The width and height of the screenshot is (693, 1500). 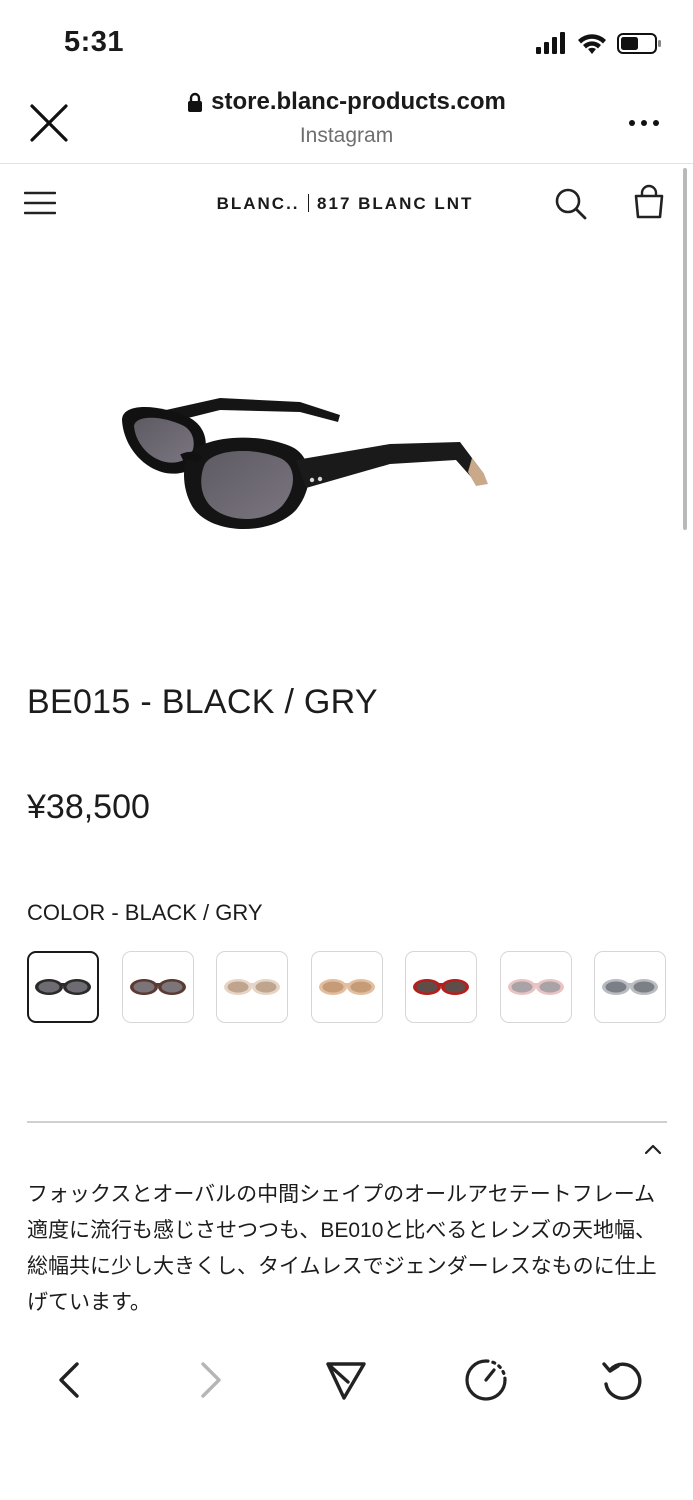 What do you see at coordinates (310, 460) in the screenshot?
I see `product-image` at bounding box center [310, 460].